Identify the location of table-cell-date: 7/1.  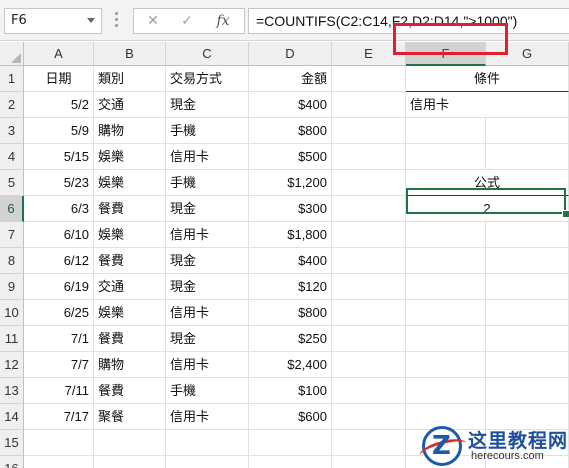
(59, 339).